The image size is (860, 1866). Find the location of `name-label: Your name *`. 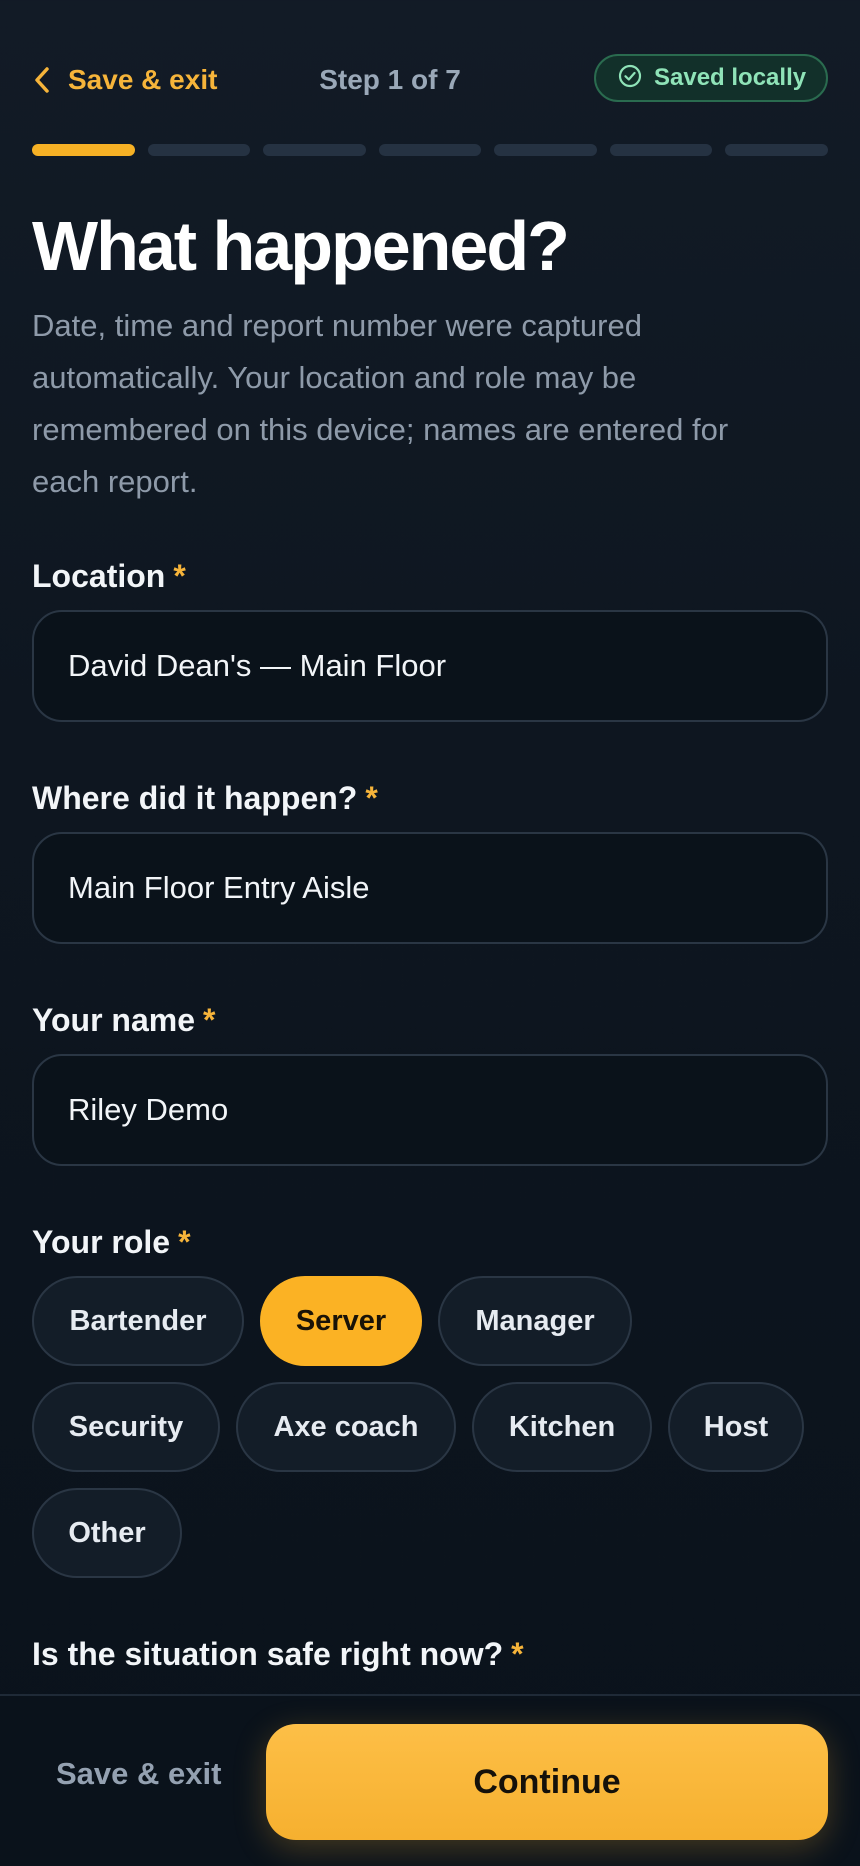

name-label: Your name * is located at coordinates (123, 1020).